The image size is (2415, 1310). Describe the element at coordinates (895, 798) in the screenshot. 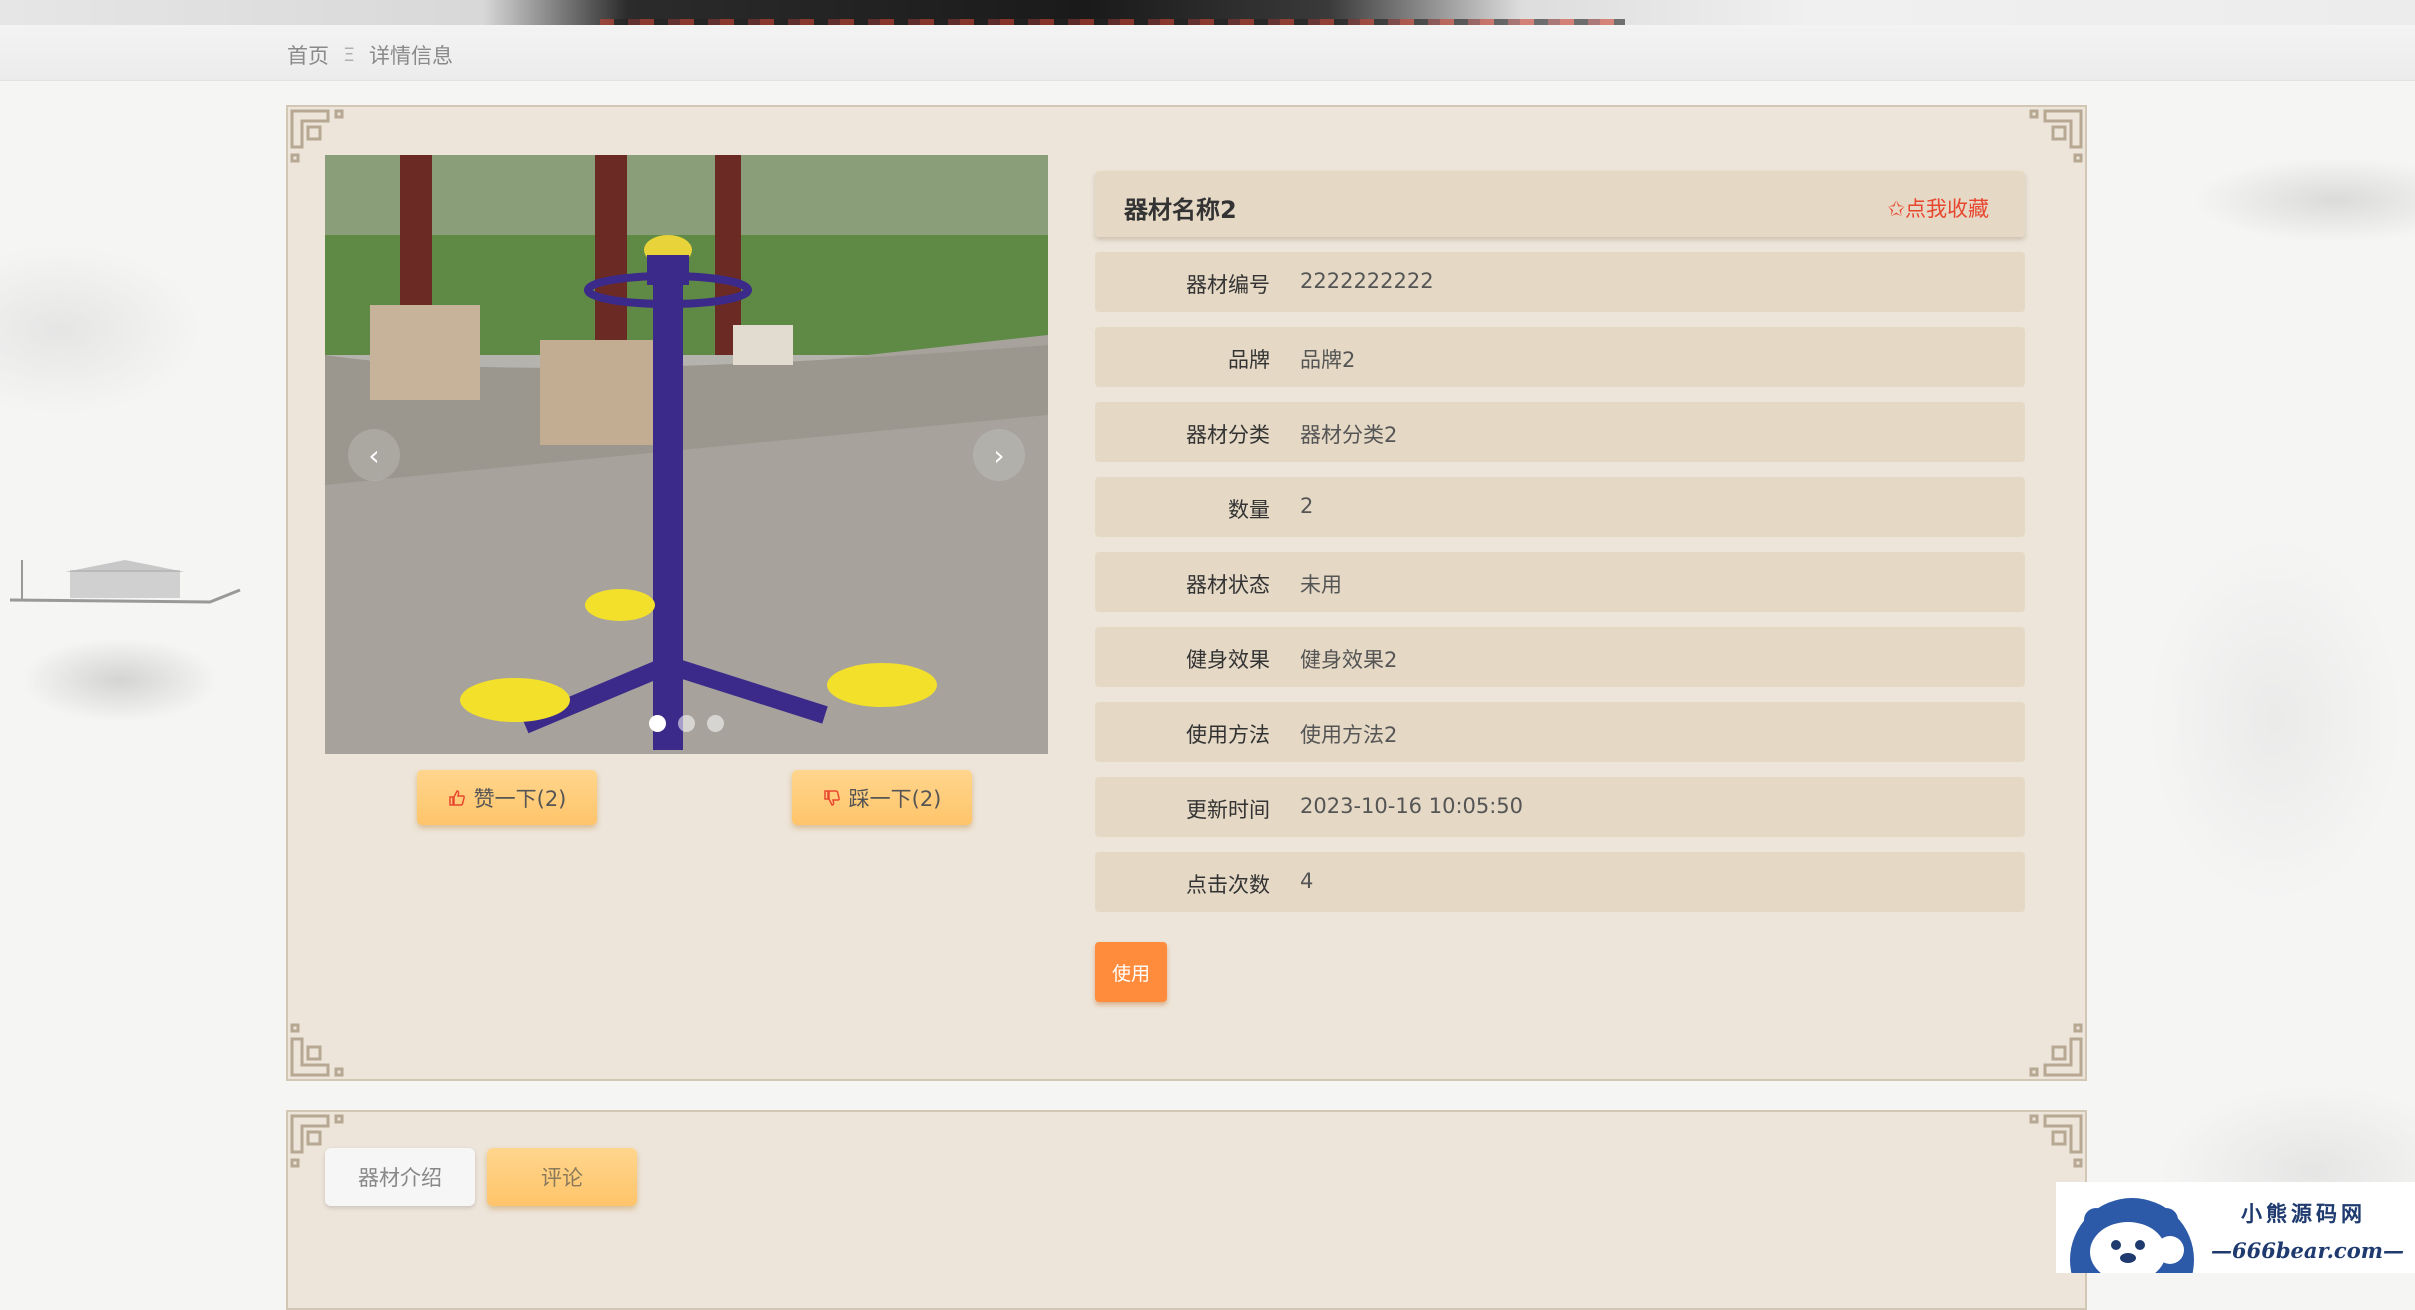

I see `dislike-label: 踩一下(2)` at that location.